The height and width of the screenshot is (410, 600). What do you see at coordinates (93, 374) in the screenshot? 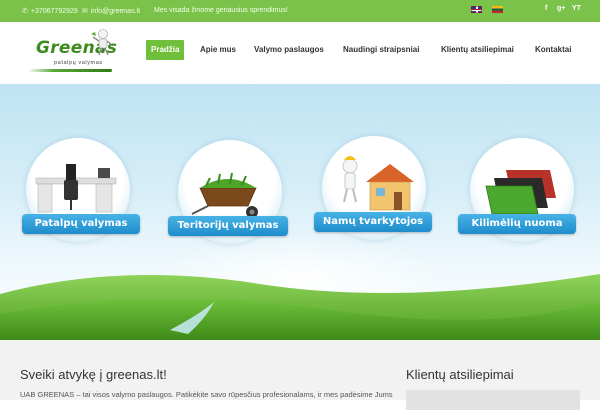
I see `welcome-title: Sveiki atvykę į greenas.lt!` at bounding box center [93, 374].